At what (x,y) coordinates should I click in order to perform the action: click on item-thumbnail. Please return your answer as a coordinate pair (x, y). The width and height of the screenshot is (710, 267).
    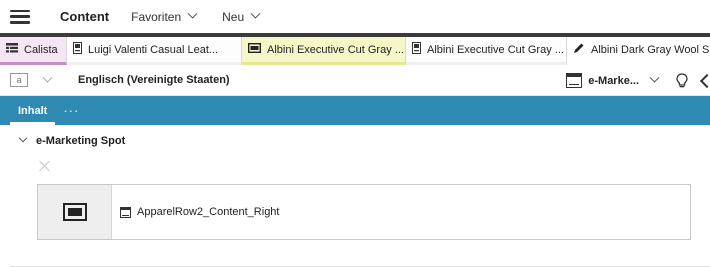
    Looking at the image, I should click on (75, 212).